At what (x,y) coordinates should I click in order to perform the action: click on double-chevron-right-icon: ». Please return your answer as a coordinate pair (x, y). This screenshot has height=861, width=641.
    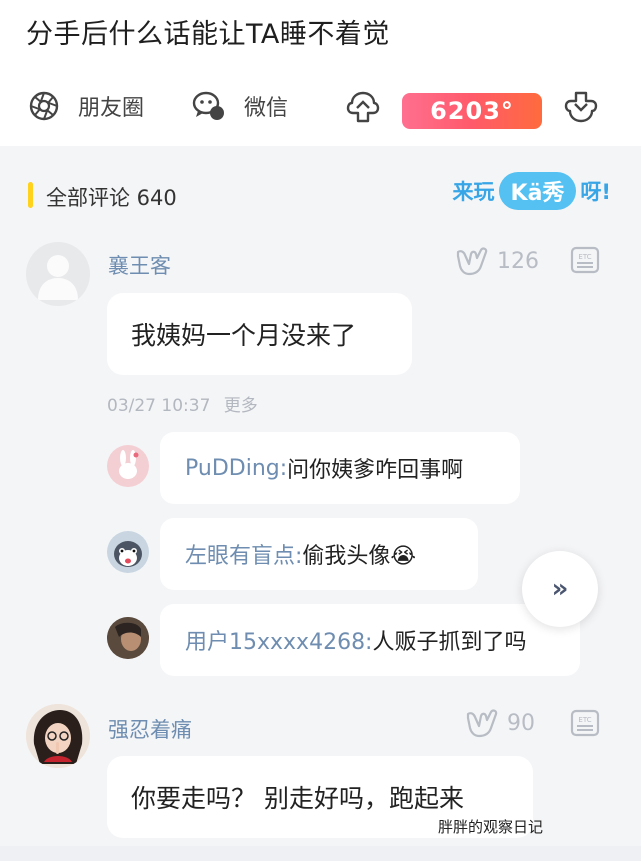
    Looking at the image, I should click on (560, 589).